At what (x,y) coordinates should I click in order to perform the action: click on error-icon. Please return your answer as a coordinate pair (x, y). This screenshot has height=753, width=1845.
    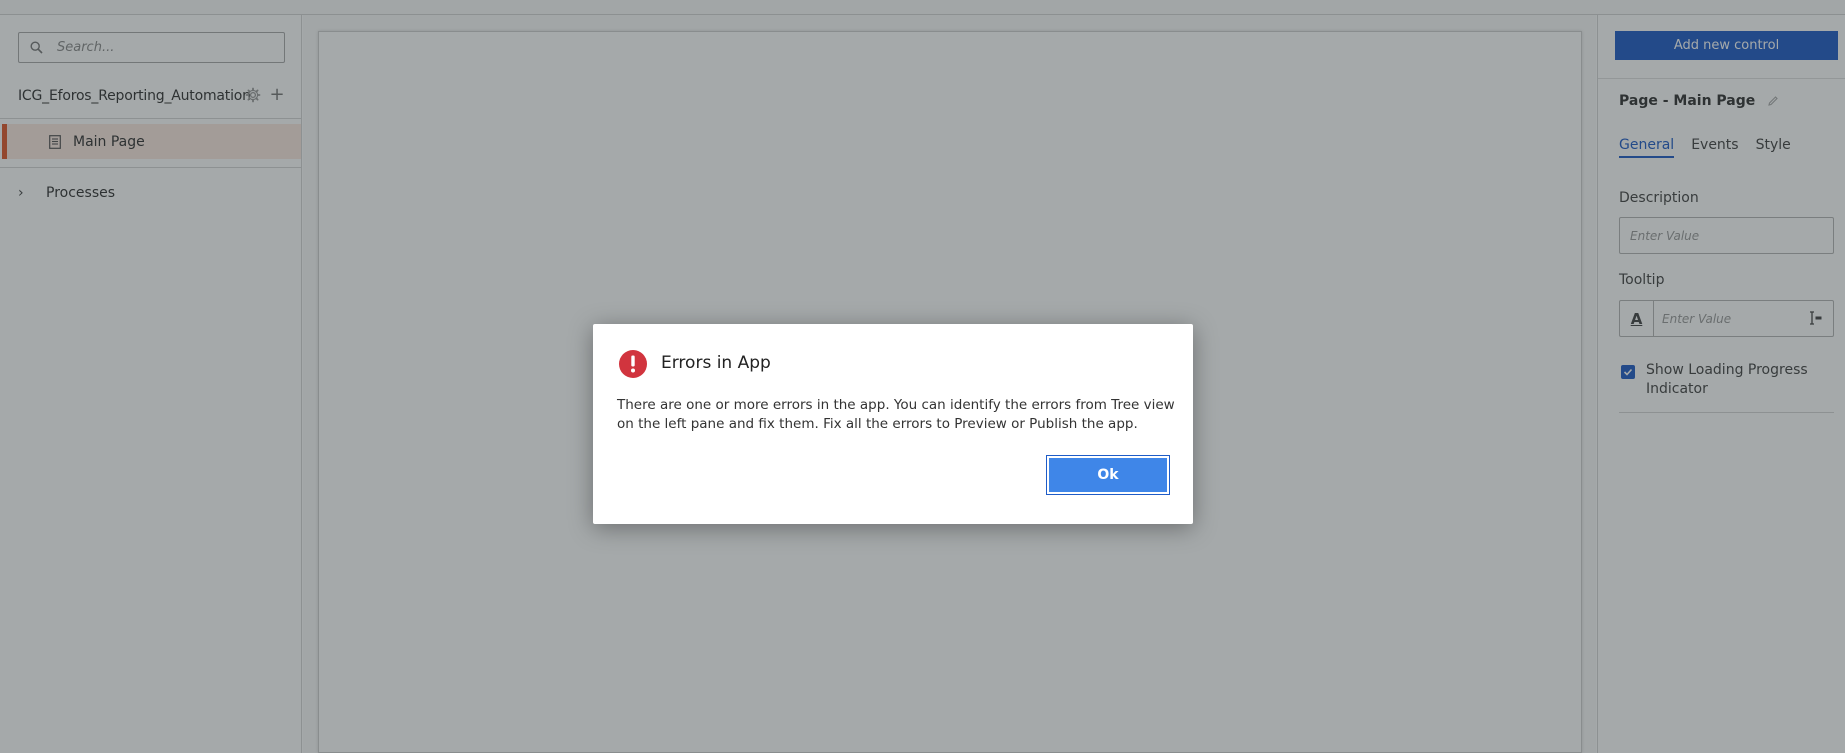
    Looking at the image, I should click on (633, 364).